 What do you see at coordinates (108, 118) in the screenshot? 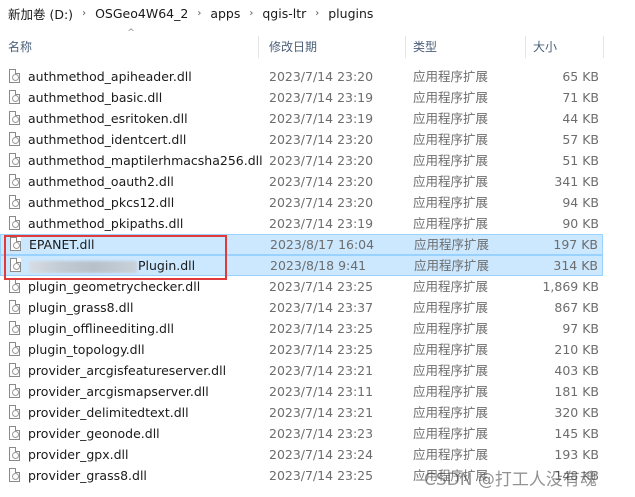
I see `file-name-text: authmethod_esritoken.dll` at bounding box center [108, 118].